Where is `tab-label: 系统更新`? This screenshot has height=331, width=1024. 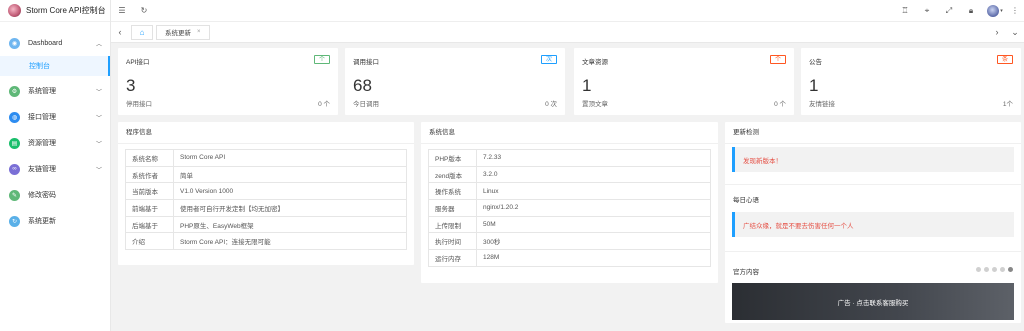 tab-label: 系统更新 is located at coordinates (178, 33).